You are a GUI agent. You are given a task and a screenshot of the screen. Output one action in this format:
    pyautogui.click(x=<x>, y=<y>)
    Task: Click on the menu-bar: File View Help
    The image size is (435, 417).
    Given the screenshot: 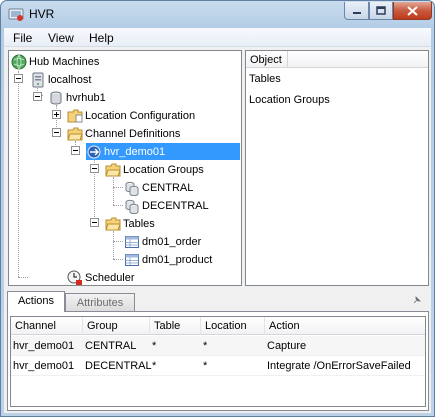 What is the action you would take?
    pyautogui.click(x=217, y=37)
    